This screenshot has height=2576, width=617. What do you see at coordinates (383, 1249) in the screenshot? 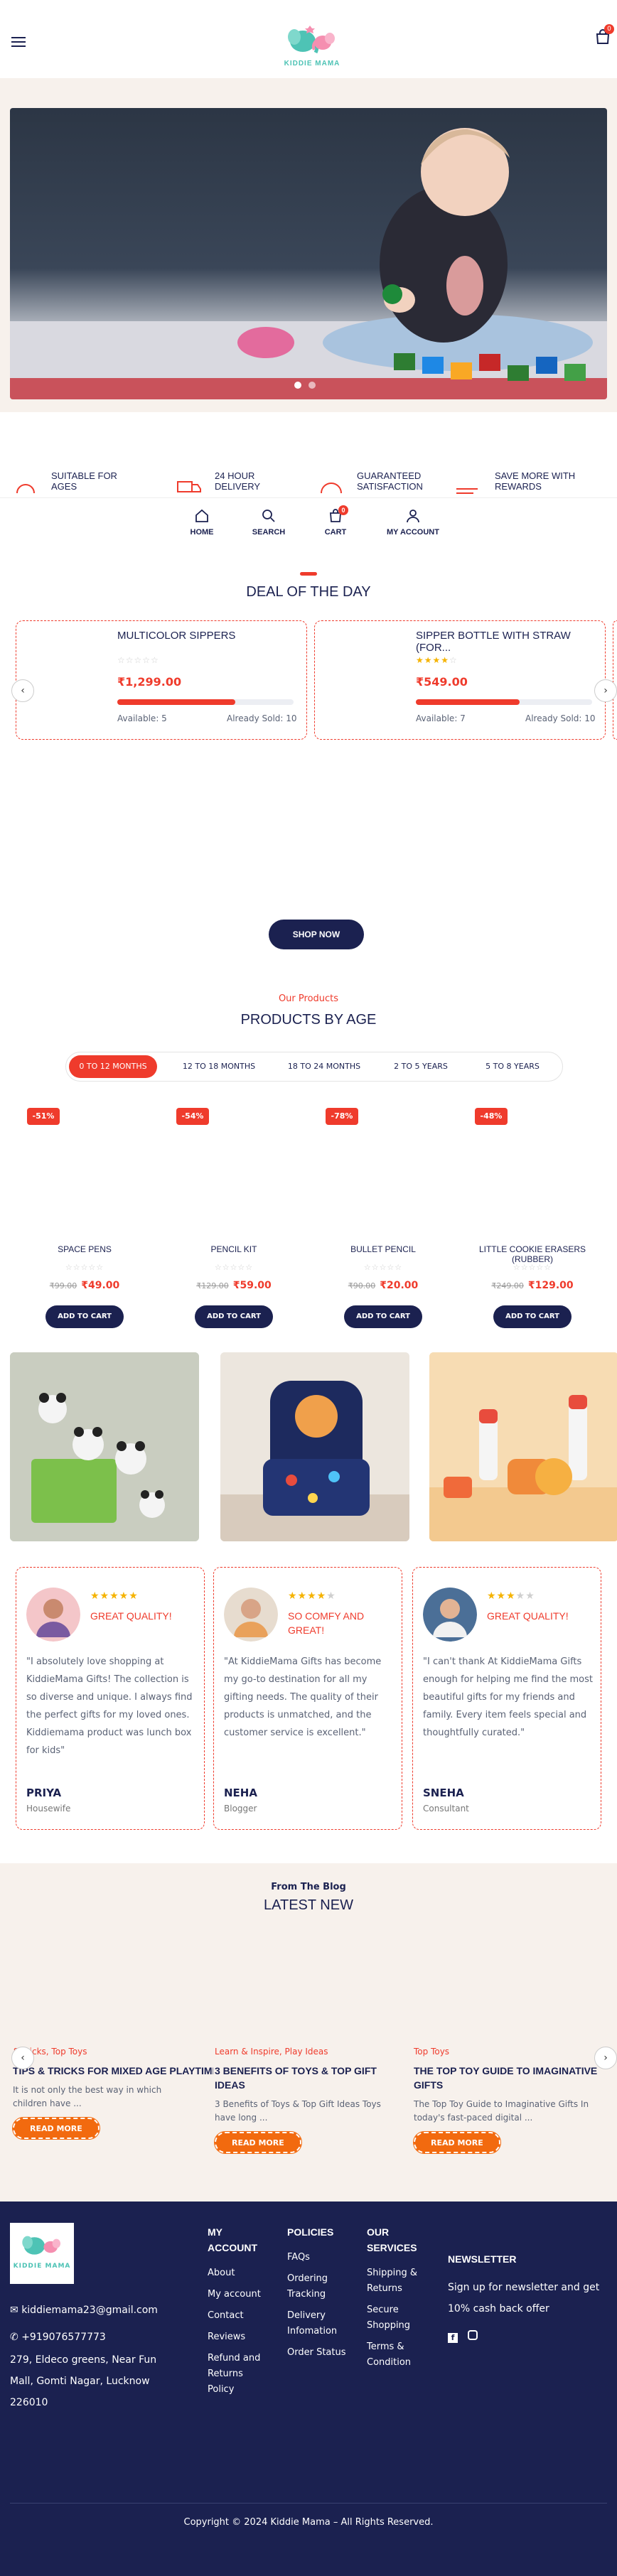
I see `product-name: BULLET PENCIL` at bounding box center [383, 1249].